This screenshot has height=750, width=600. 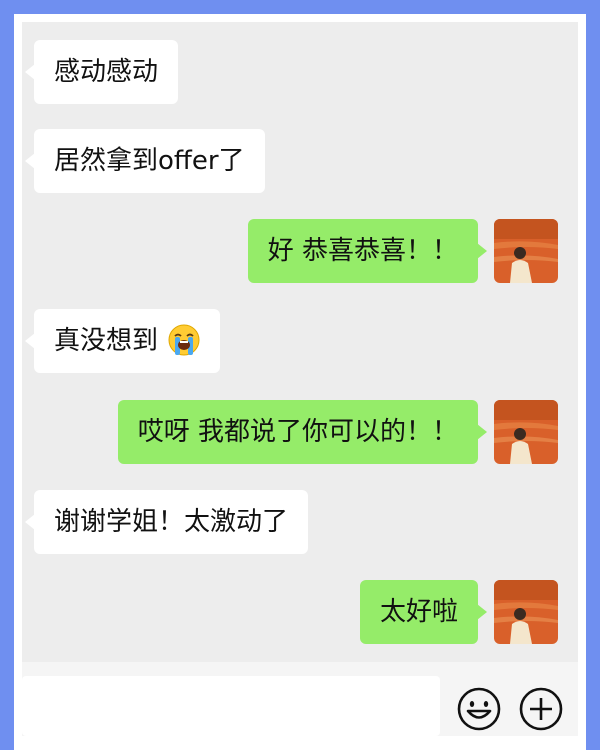 I want to click on message-row: 居然拿到offer了, so click(x=300, y=161).